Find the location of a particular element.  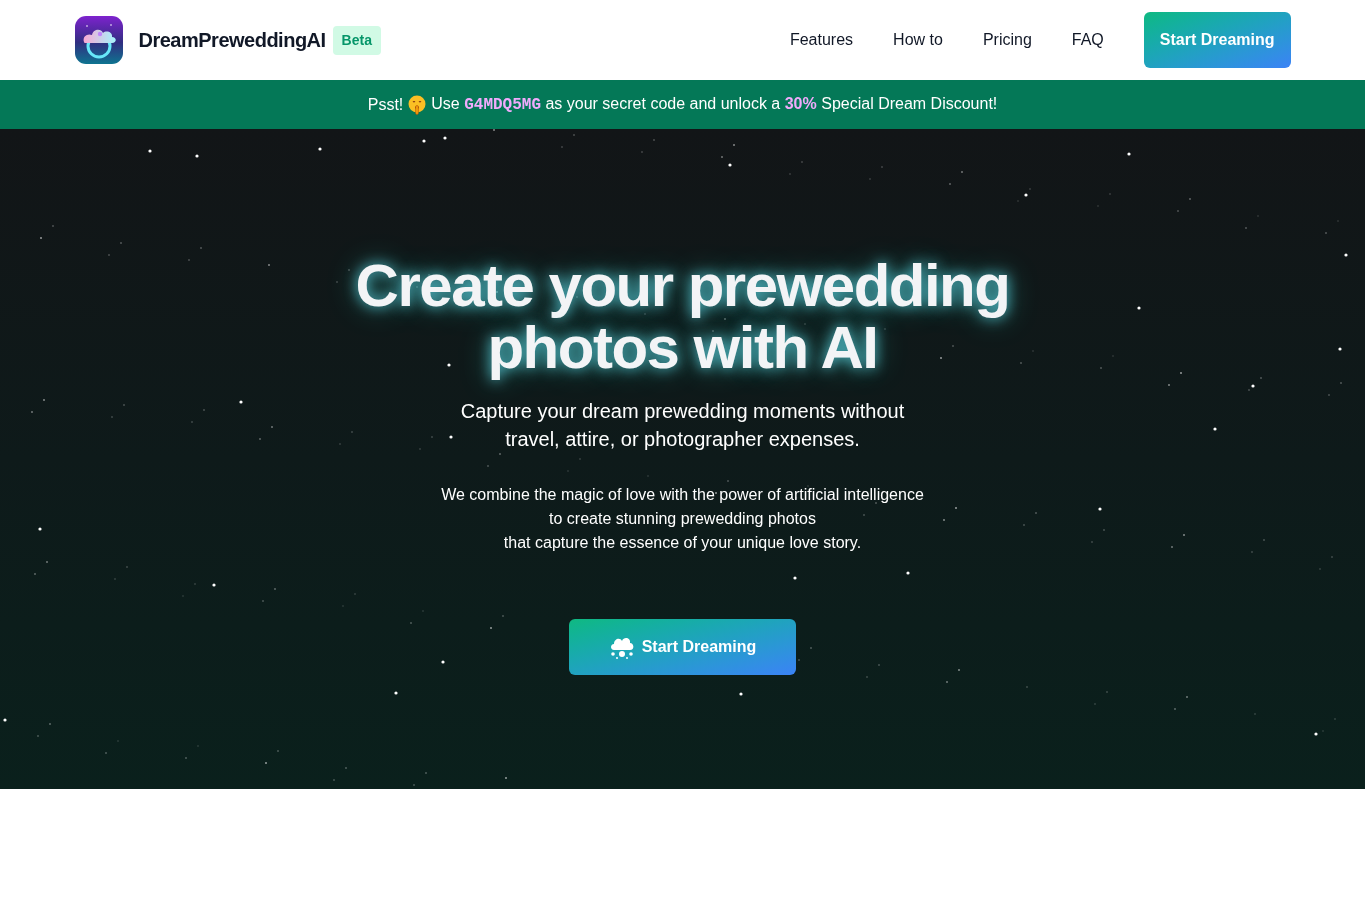

brand-name: DreamPreweddingAI is located at coordinates (232, 40).